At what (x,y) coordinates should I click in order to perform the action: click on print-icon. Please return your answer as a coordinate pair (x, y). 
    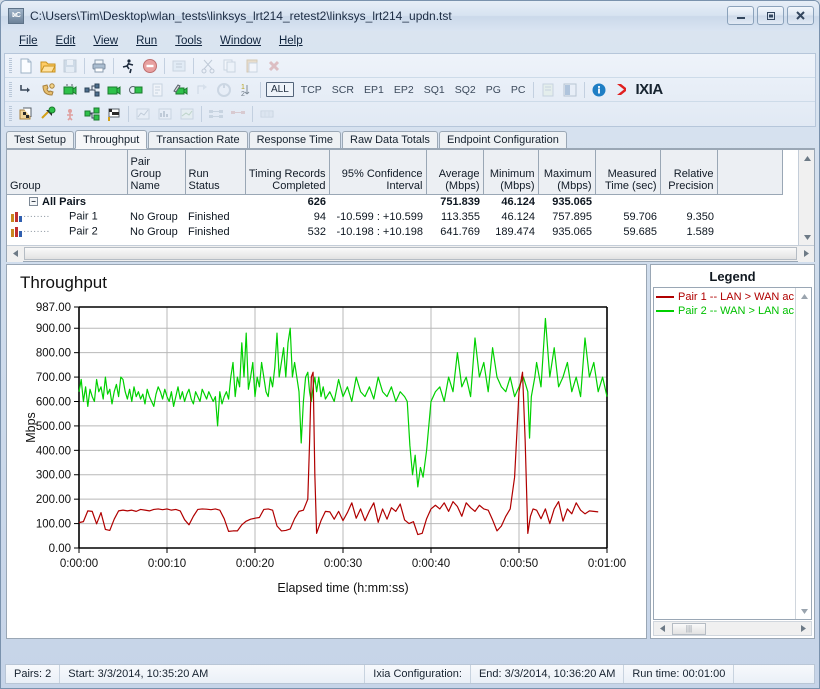
    Looking at the image, I should click on (99, 65).